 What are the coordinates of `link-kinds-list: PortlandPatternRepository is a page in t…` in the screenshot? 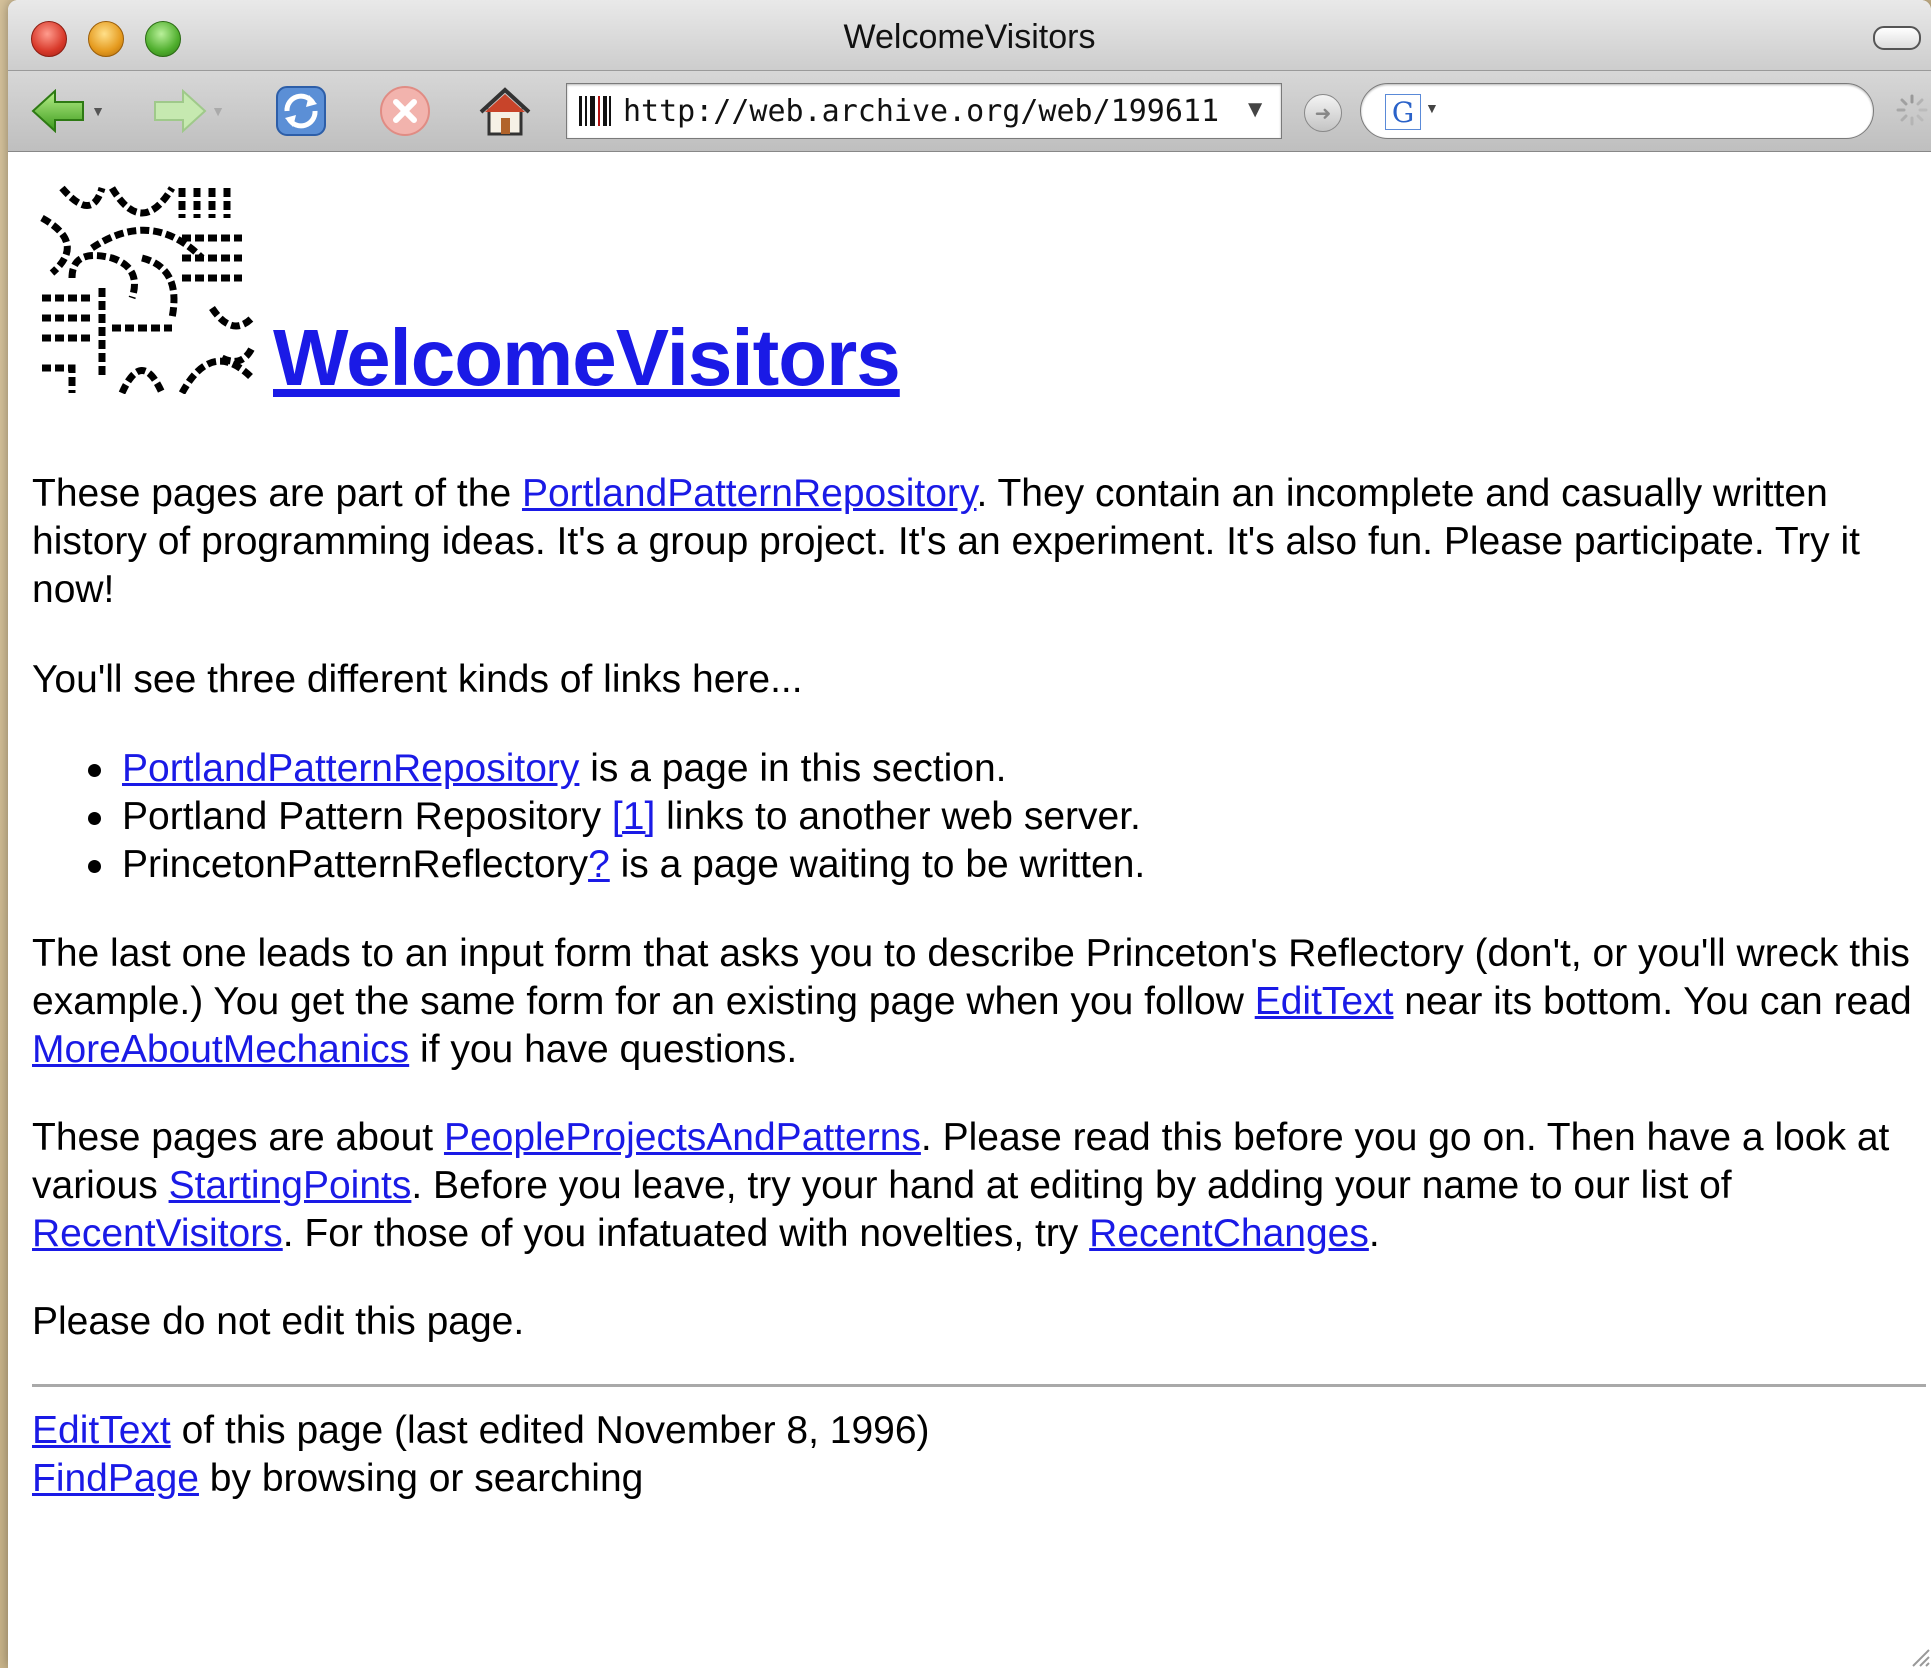 It's located at (616, 817).